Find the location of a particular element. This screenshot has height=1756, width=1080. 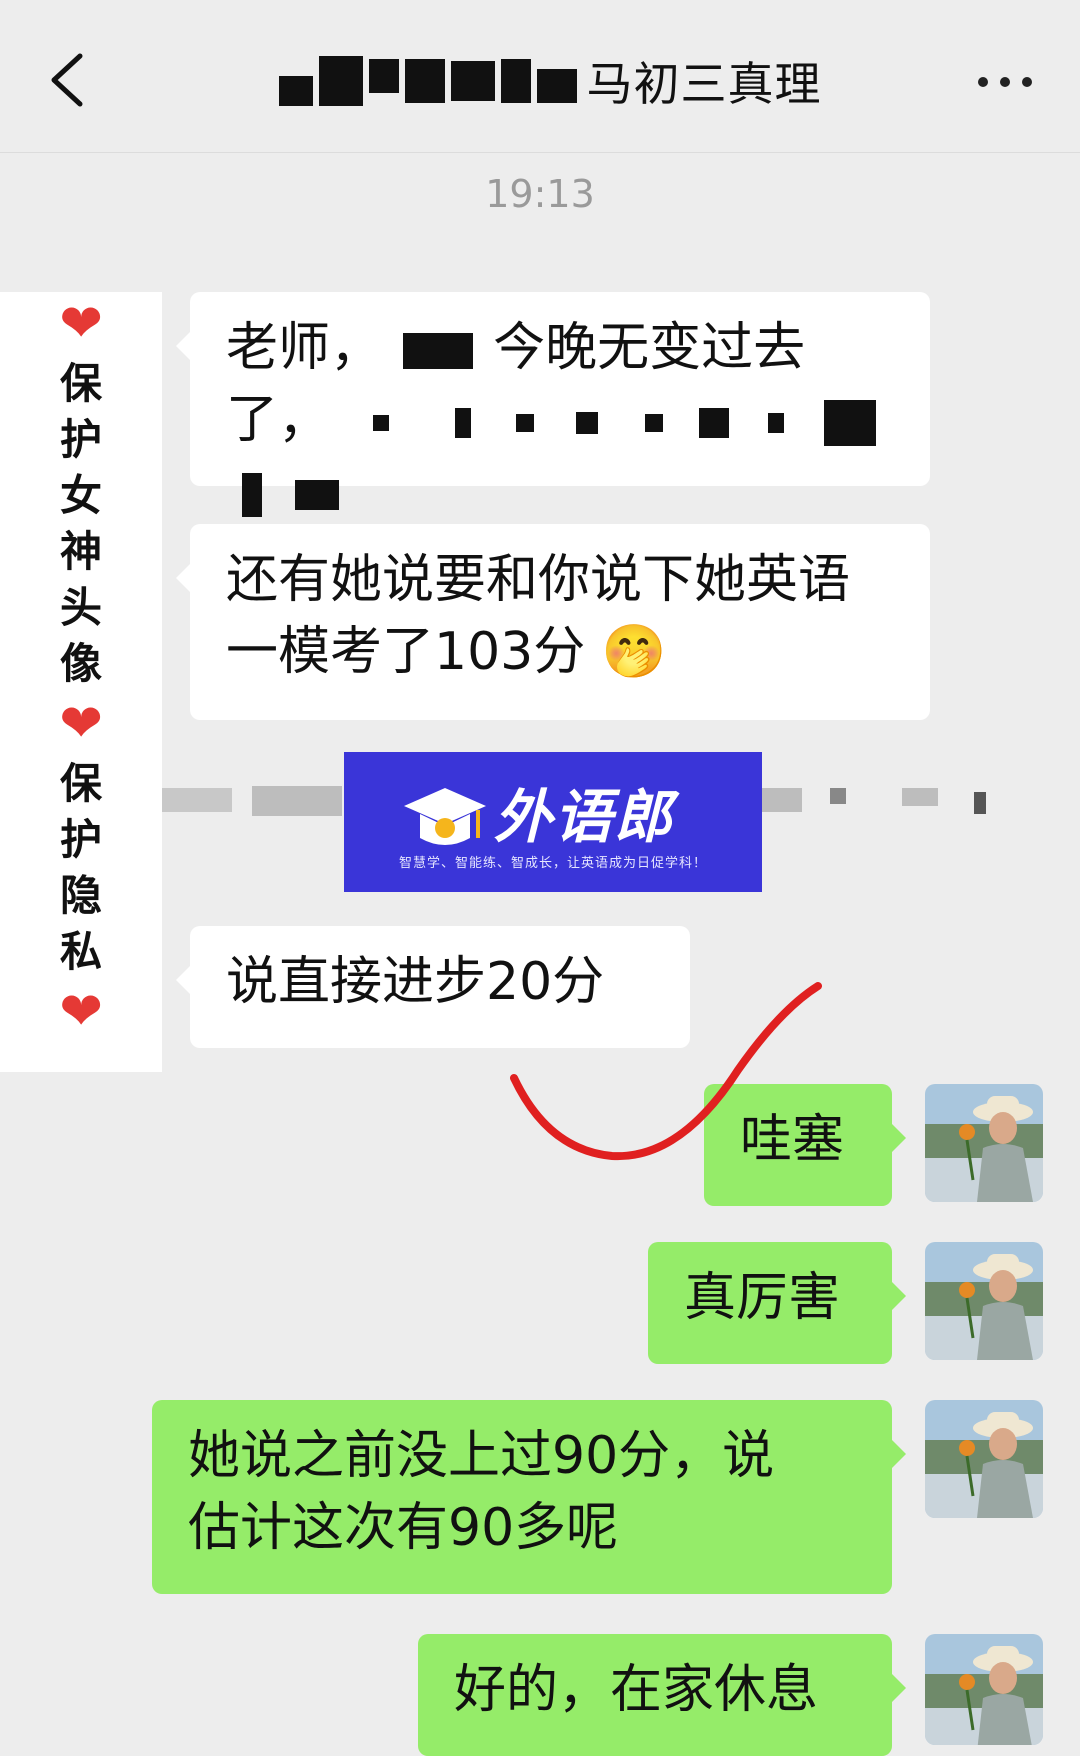

back-button is located at coordinates (73, 80).